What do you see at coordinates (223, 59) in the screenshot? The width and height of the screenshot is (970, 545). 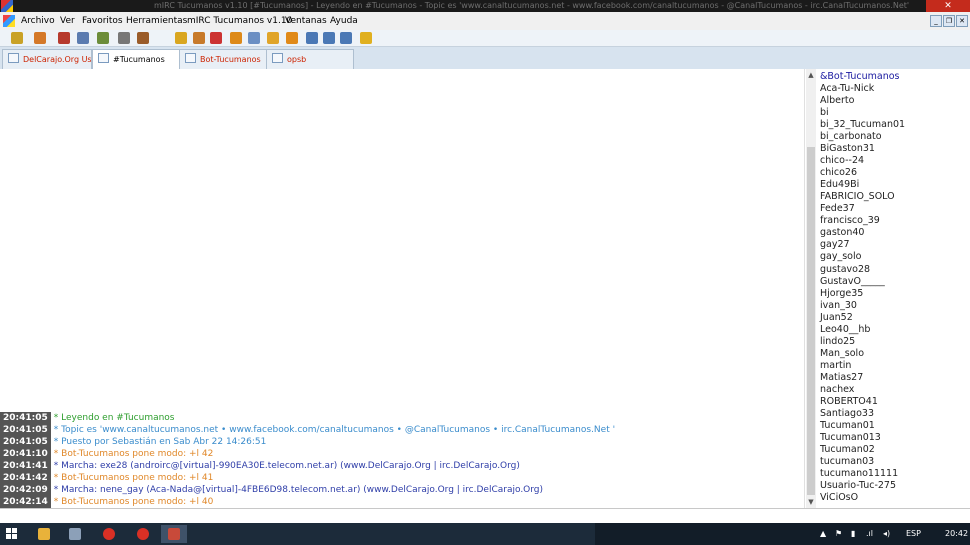 I see `tab-bot-tucumanos: Bot-Tucumanos` at bounding box center [223, 59].